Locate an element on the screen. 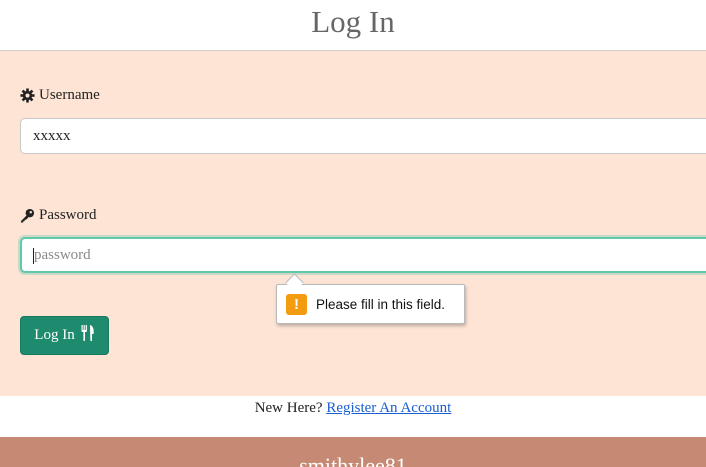 The height and width of the screenshot is (467, 706). username-value: xxxxx is located at coordinates (52, 136).